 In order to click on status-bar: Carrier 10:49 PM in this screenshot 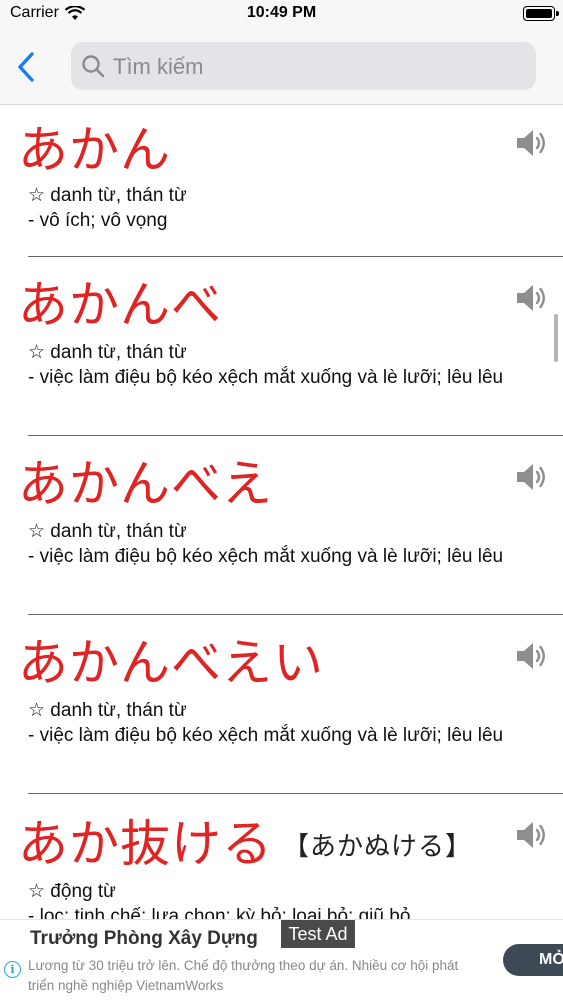, I will do `click(281, 14)`.